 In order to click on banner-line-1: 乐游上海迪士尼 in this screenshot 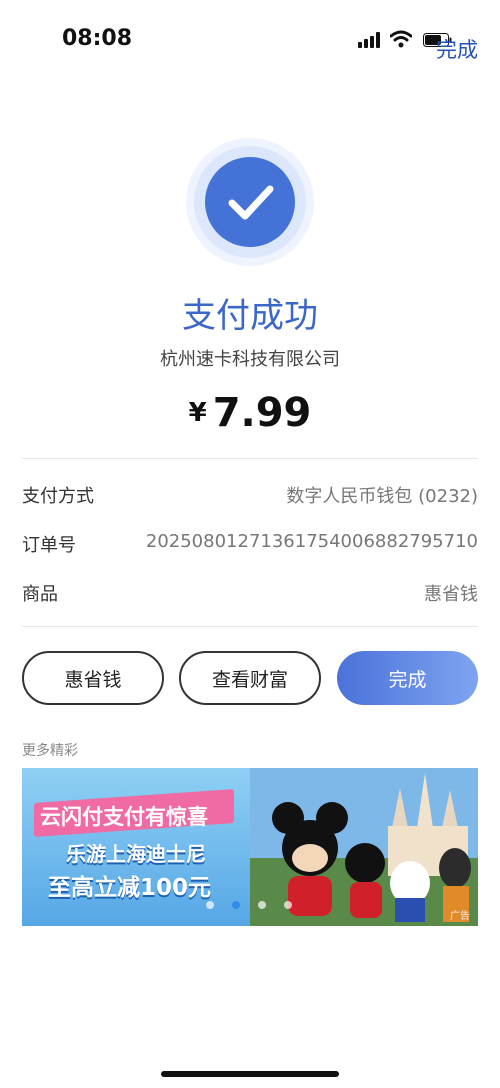, I will do `click(136, 854)`.